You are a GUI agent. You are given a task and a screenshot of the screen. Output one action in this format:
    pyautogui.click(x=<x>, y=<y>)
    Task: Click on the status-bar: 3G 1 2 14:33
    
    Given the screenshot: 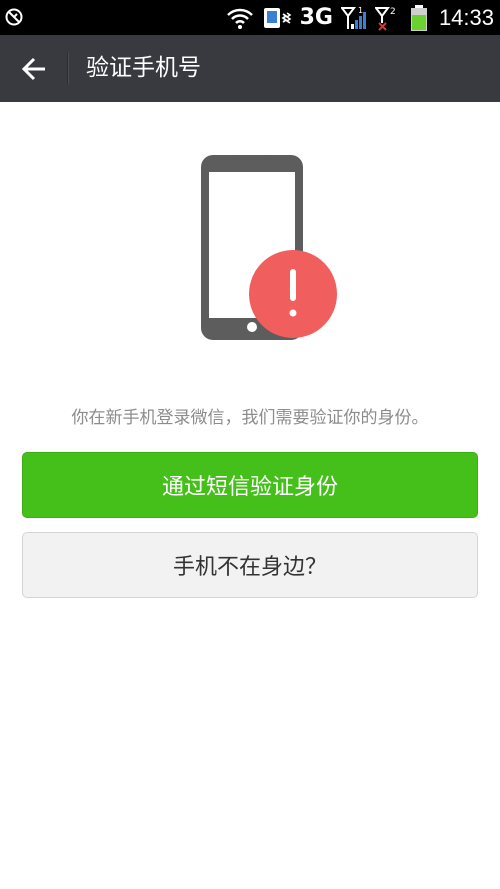 What is the action you would take?
    pyautogui.click(x=250, y=17)
    